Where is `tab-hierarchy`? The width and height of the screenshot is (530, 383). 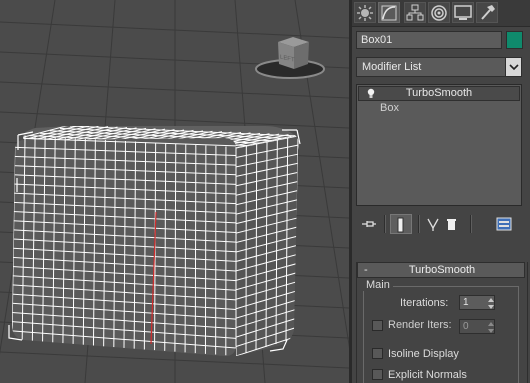
tab-hierarchy is located at coordinates (415, 12).